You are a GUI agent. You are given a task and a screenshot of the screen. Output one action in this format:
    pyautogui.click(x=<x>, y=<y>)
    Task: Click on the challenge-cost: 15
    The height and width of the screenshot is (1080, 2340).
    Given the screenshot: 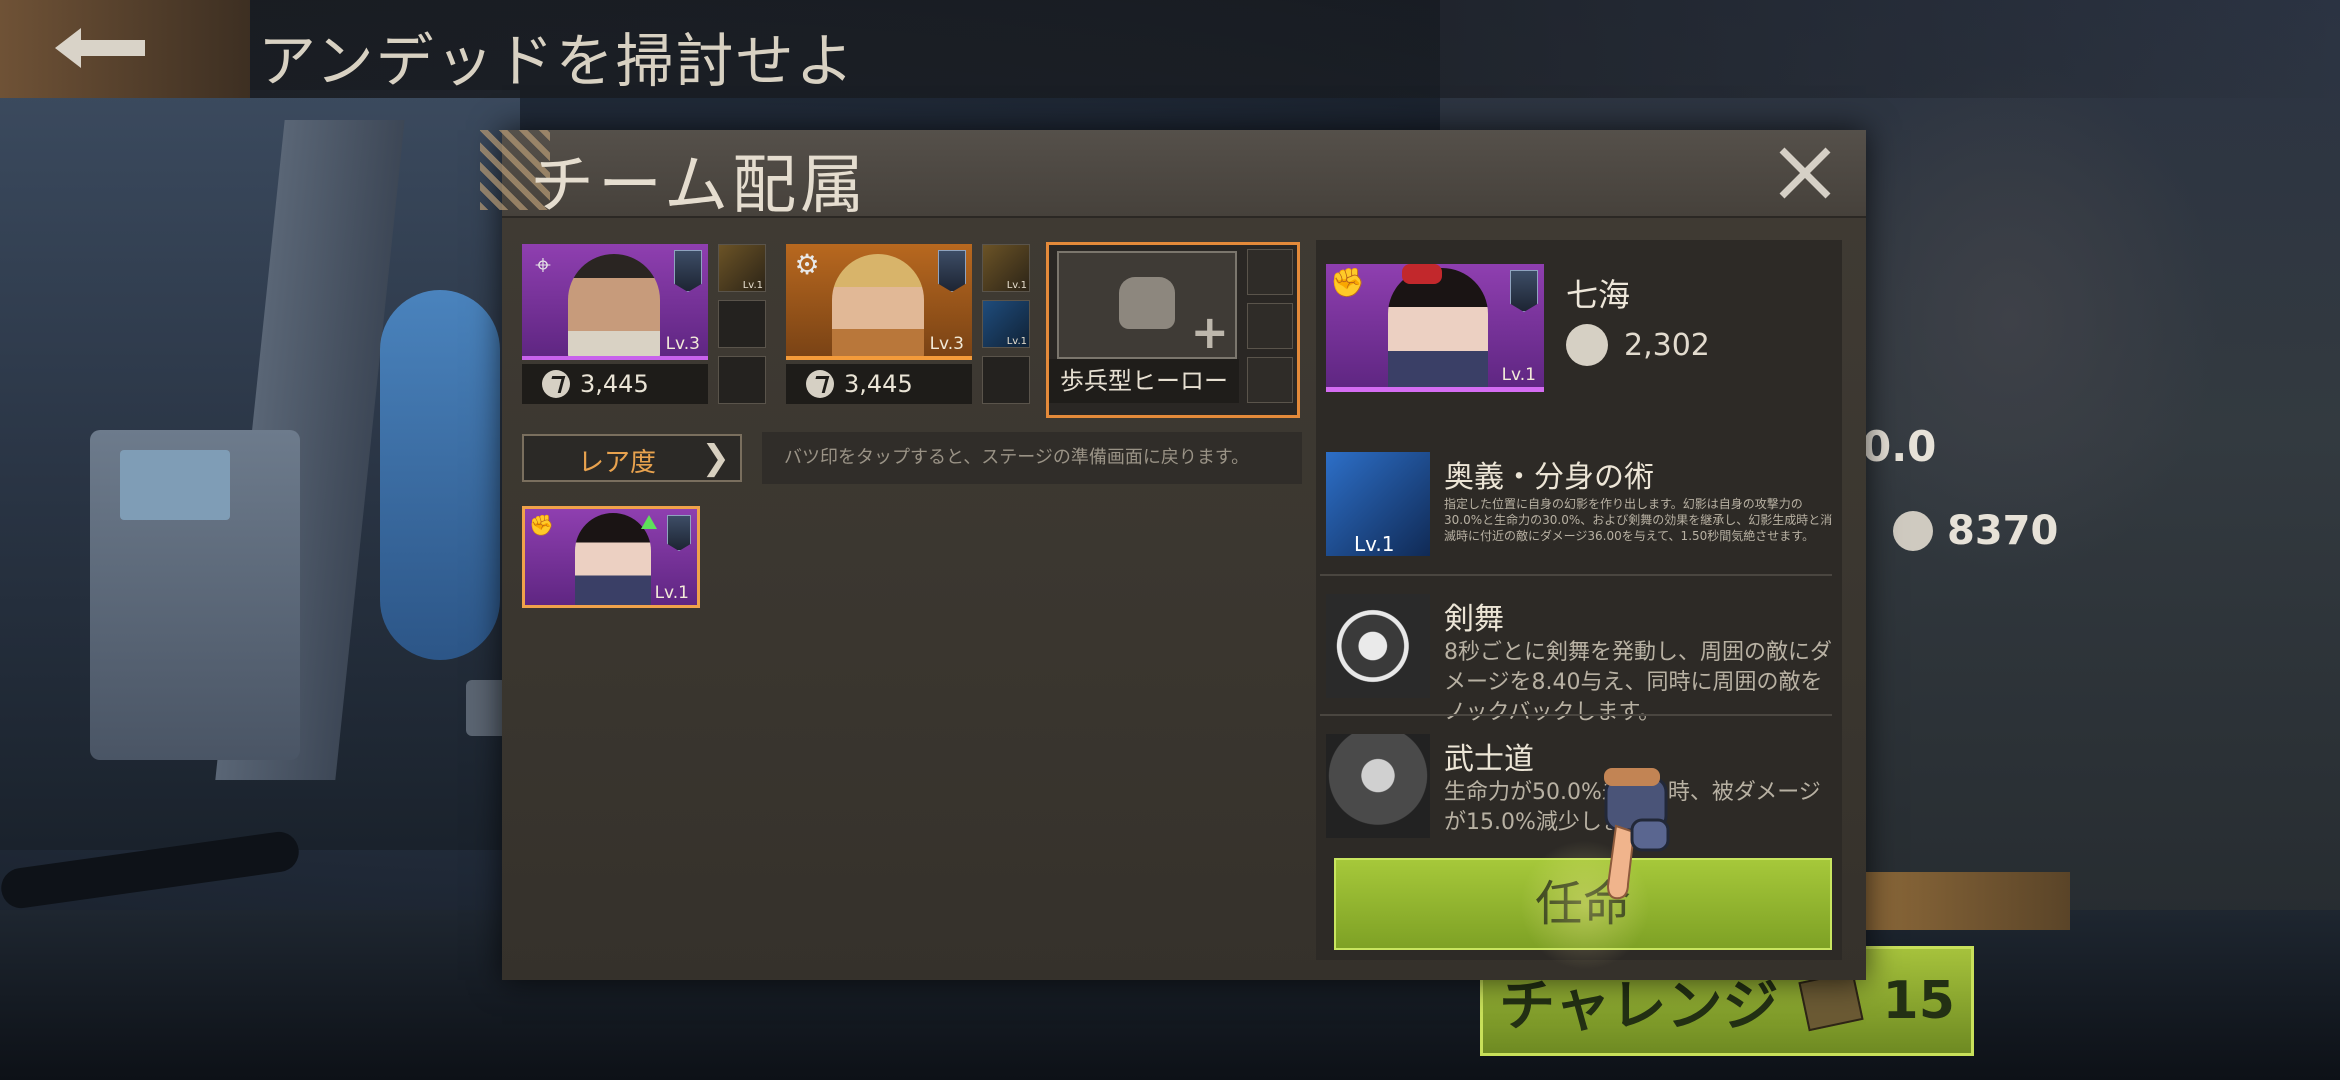 What is the action you would take?
    pyautogui.click(x=1918, y=1001)
    